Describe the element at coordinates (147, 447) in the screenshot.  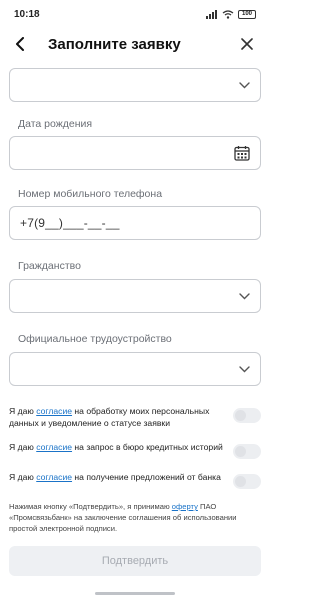
I see `consent-suffix: на запрос в бюро кредитных историй` at that location.